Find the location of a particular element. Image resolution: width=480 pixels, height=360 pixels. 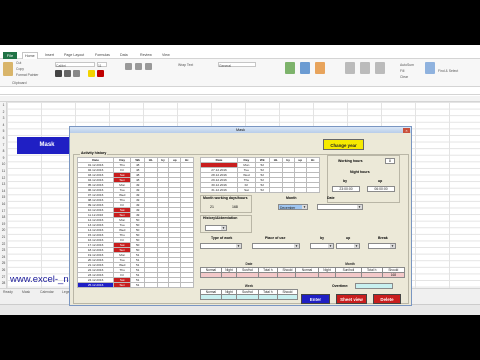

clear-button: Clear is located at coordinates (404, 77).